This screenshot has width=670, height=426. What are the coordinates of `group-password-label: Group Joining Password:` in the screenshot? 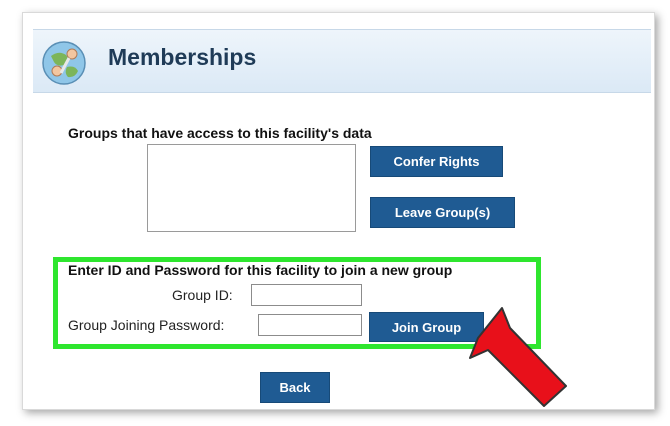 It's located at (146, 325).